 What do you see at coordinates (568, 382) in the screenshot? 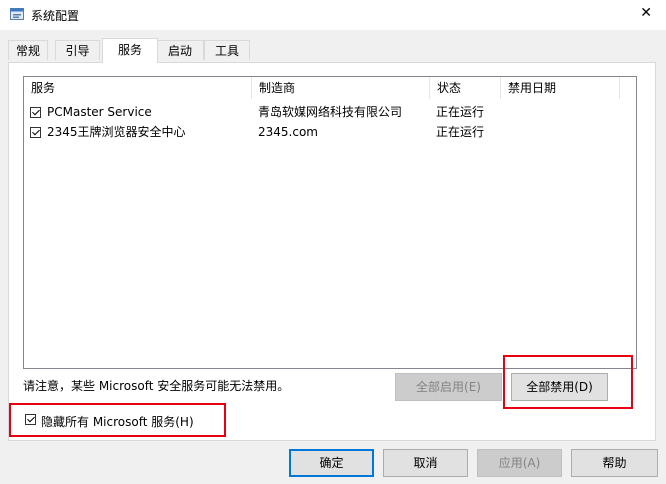
I see `highlight-box-disable-all` at bounding box center [568, 382].